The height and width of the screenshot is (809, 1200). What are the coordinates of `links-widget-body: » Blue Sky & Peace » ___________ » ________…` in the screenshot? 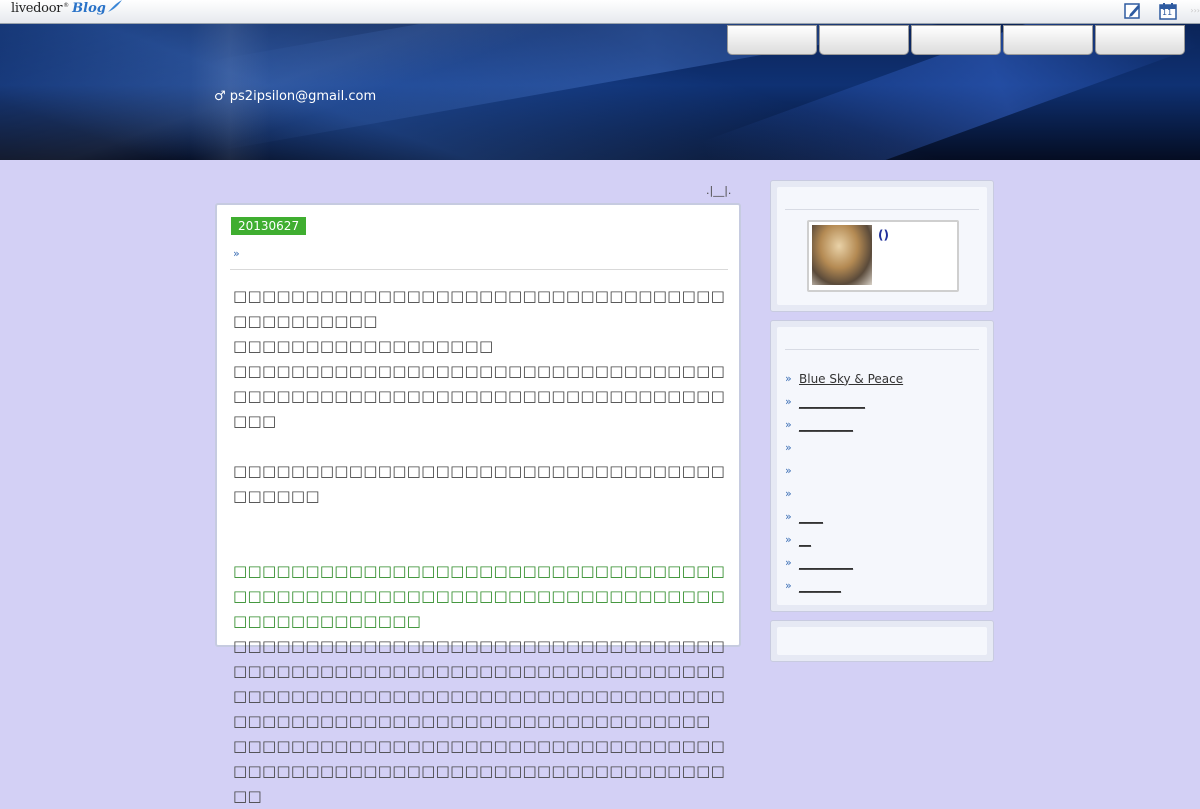 It's located at (882, 466).